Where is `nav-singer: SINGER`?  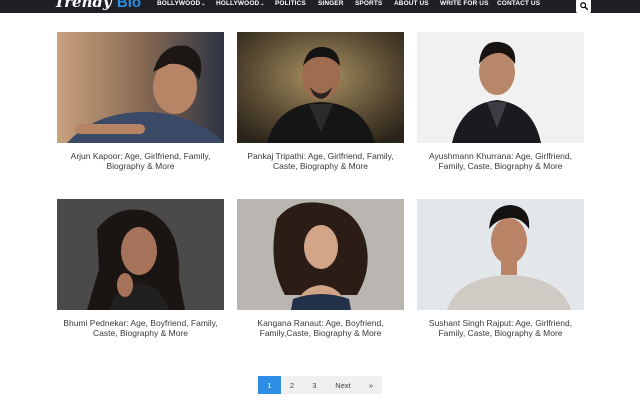
nav-singer: SINGER is located at coordinates (331, 4).